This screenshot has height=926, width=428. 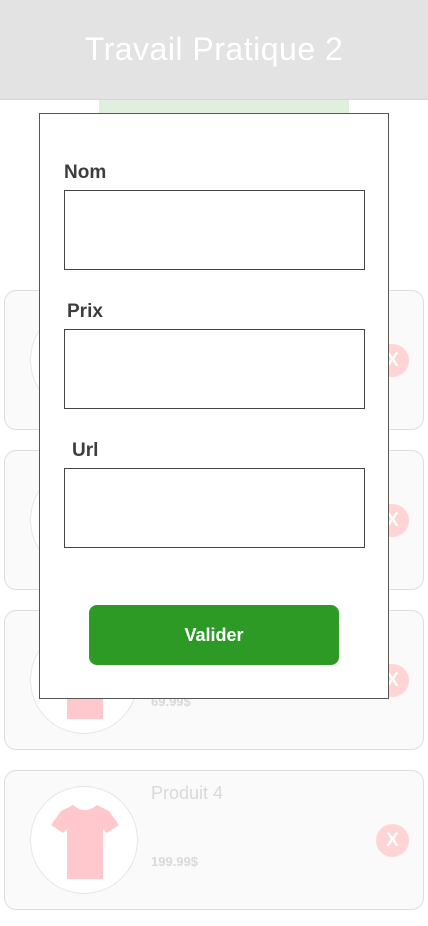 What do you see at coordinates (214, 508) in the screenshot?
I see `url-input` at bounding box center [214, 508].